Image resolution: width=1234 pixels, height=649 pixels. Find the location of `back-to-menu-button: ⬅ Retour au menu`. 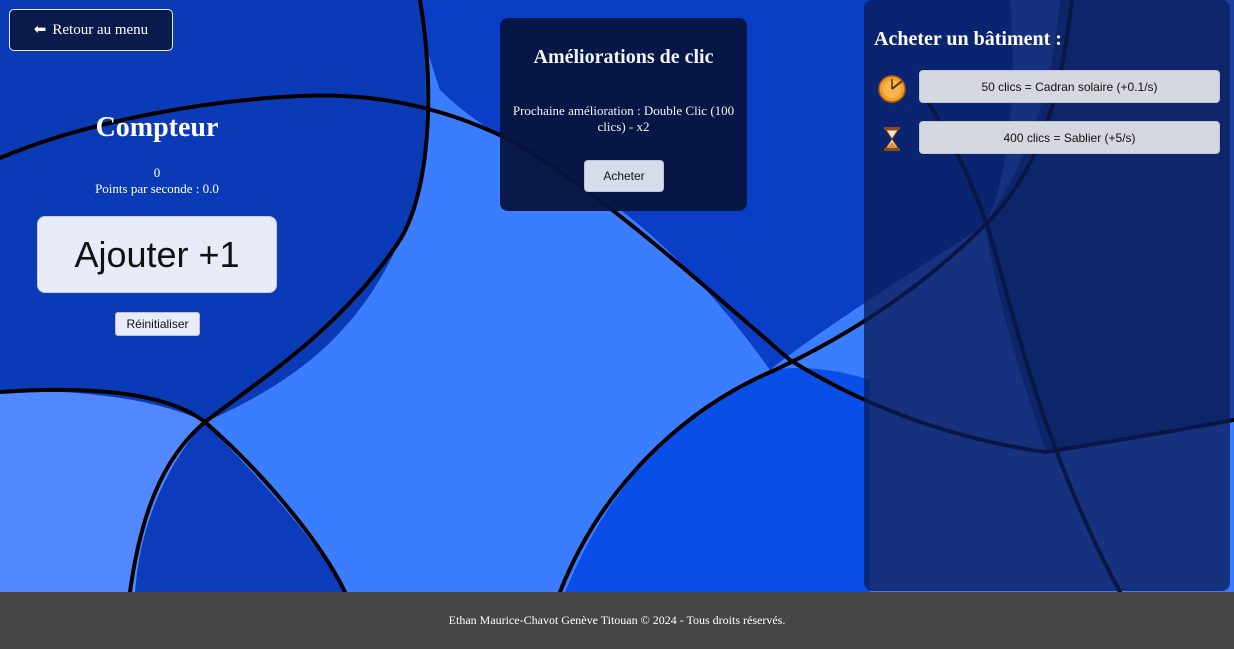

back-to-menu-button: ⬅ Retour au menu is located at coordinates (91, 30).